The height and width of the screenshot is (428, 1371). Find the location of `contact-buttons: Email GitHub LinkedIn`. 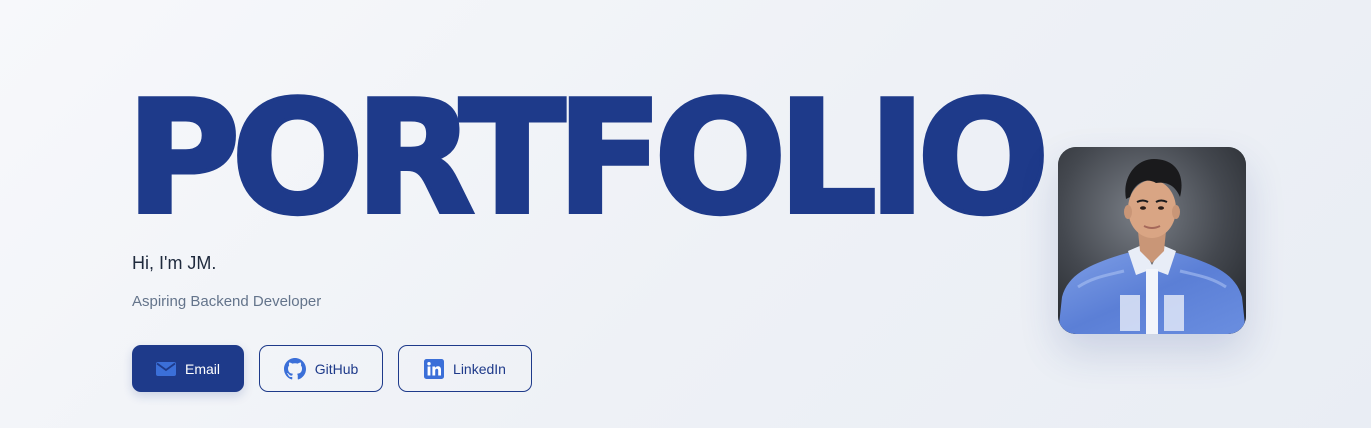

contact-buttons: Email GitHub LinkedIn is located at coordinates (332, 368).